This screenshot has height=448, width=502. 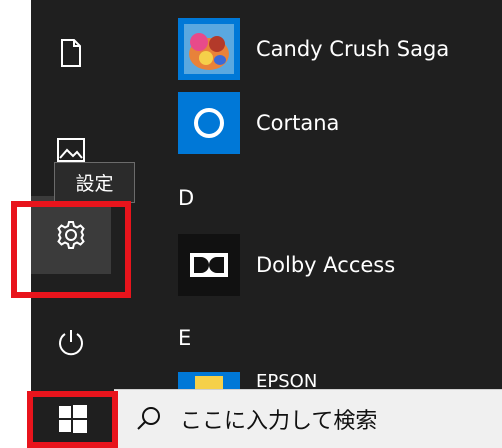 What do you see at coordinates (287, 381) in the screenshot?
I see `app-name: EPSON` at bounding box center [287, 381].